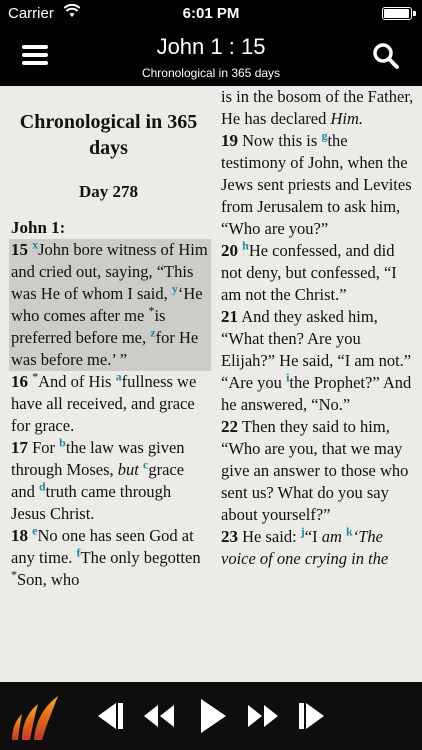 The image size is (422, 750). I want to click on verse-text: truth came through Jesus Christ., so click(91, 502).